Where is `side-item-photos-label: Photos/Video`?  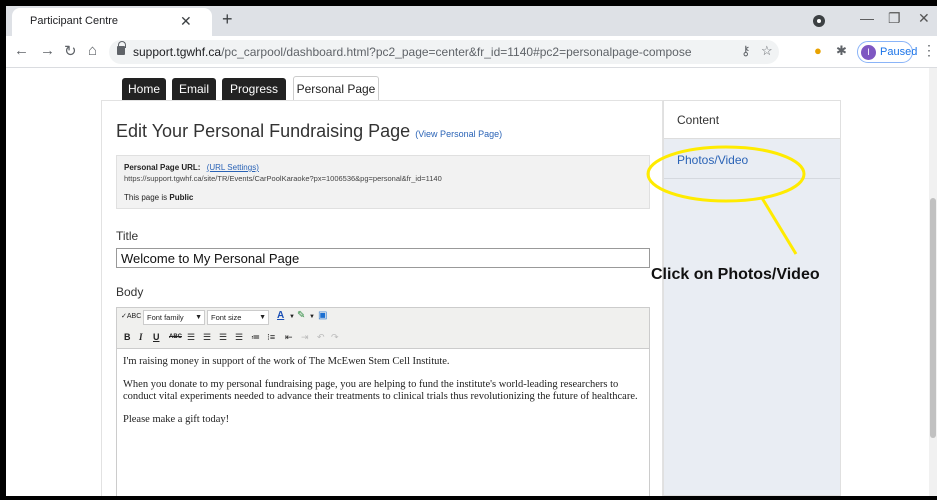 side-item-photos-label: Photos/Video is located at coordinates (713, 160).